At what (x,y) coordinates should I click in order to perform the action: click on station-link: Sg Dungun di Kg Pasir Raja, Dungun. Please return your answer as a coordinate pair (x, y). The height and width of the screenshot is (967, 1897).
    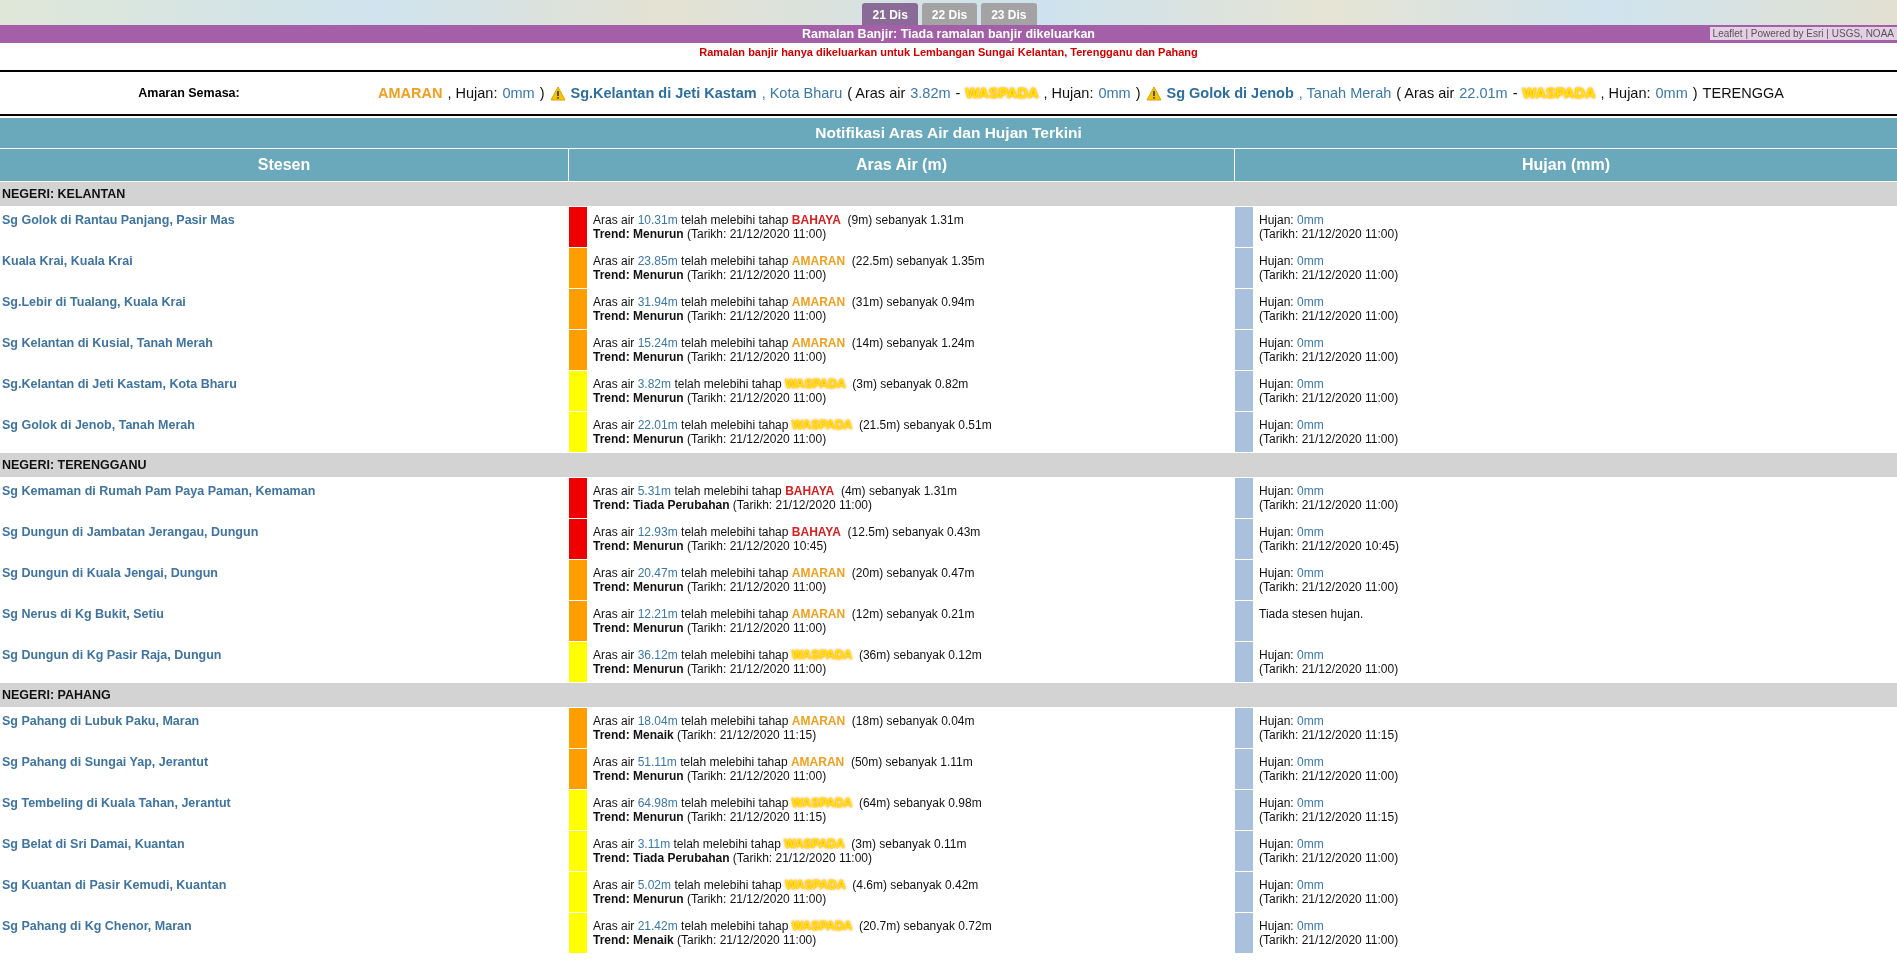
    Looking at the image, I should click on (112, 655).